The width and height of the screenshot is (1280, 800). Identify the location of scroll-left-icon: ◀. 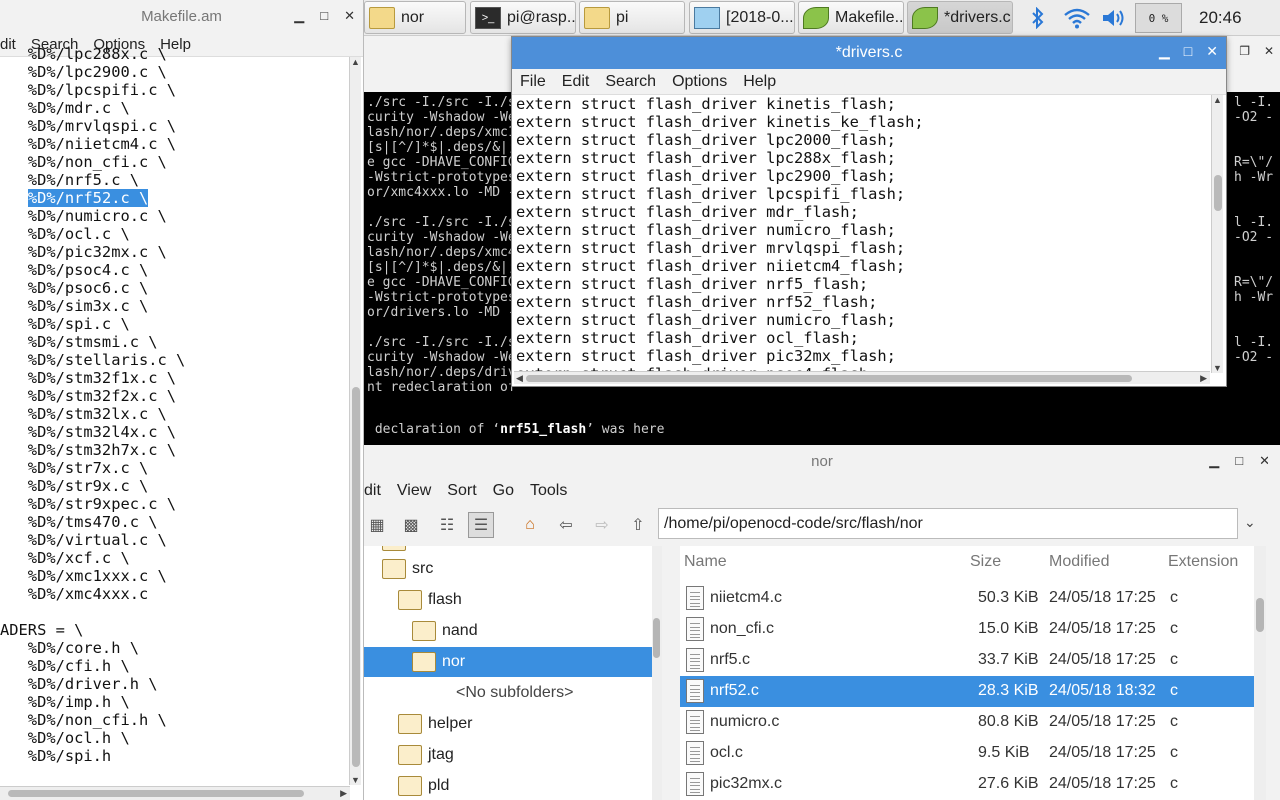
(519, 378).